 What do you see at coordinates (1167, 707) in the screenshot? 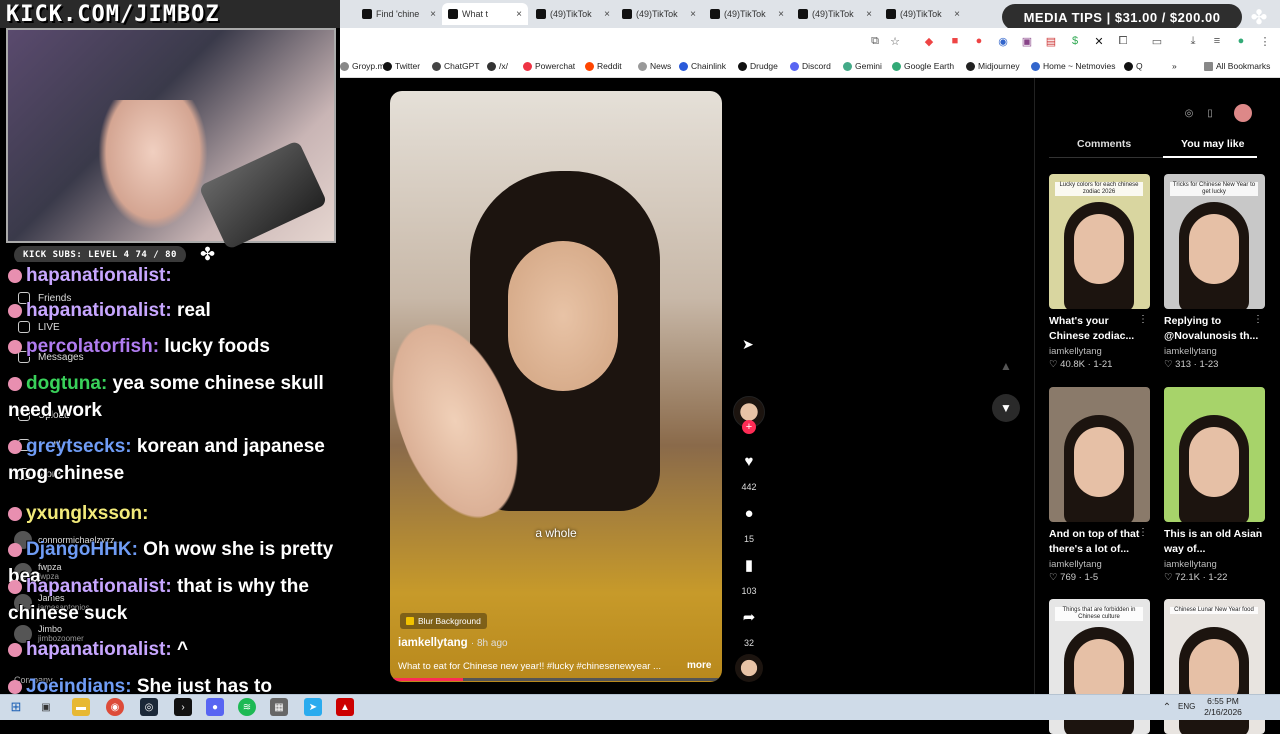
I see `tray-overflow-icon: ⌃` at bounding box center [1167, 707].